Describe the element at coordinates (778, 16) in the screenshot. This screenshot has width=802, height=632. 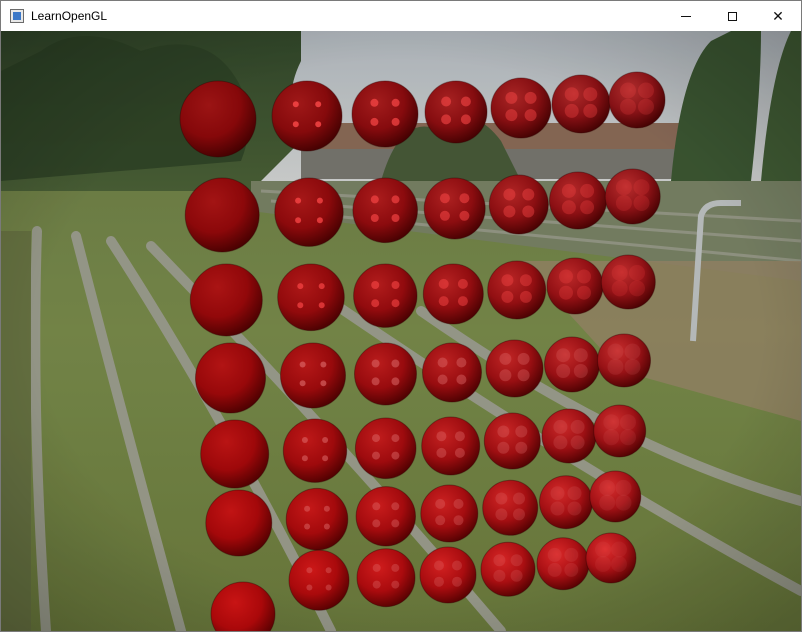
I see `close-button: ✕` at that location.